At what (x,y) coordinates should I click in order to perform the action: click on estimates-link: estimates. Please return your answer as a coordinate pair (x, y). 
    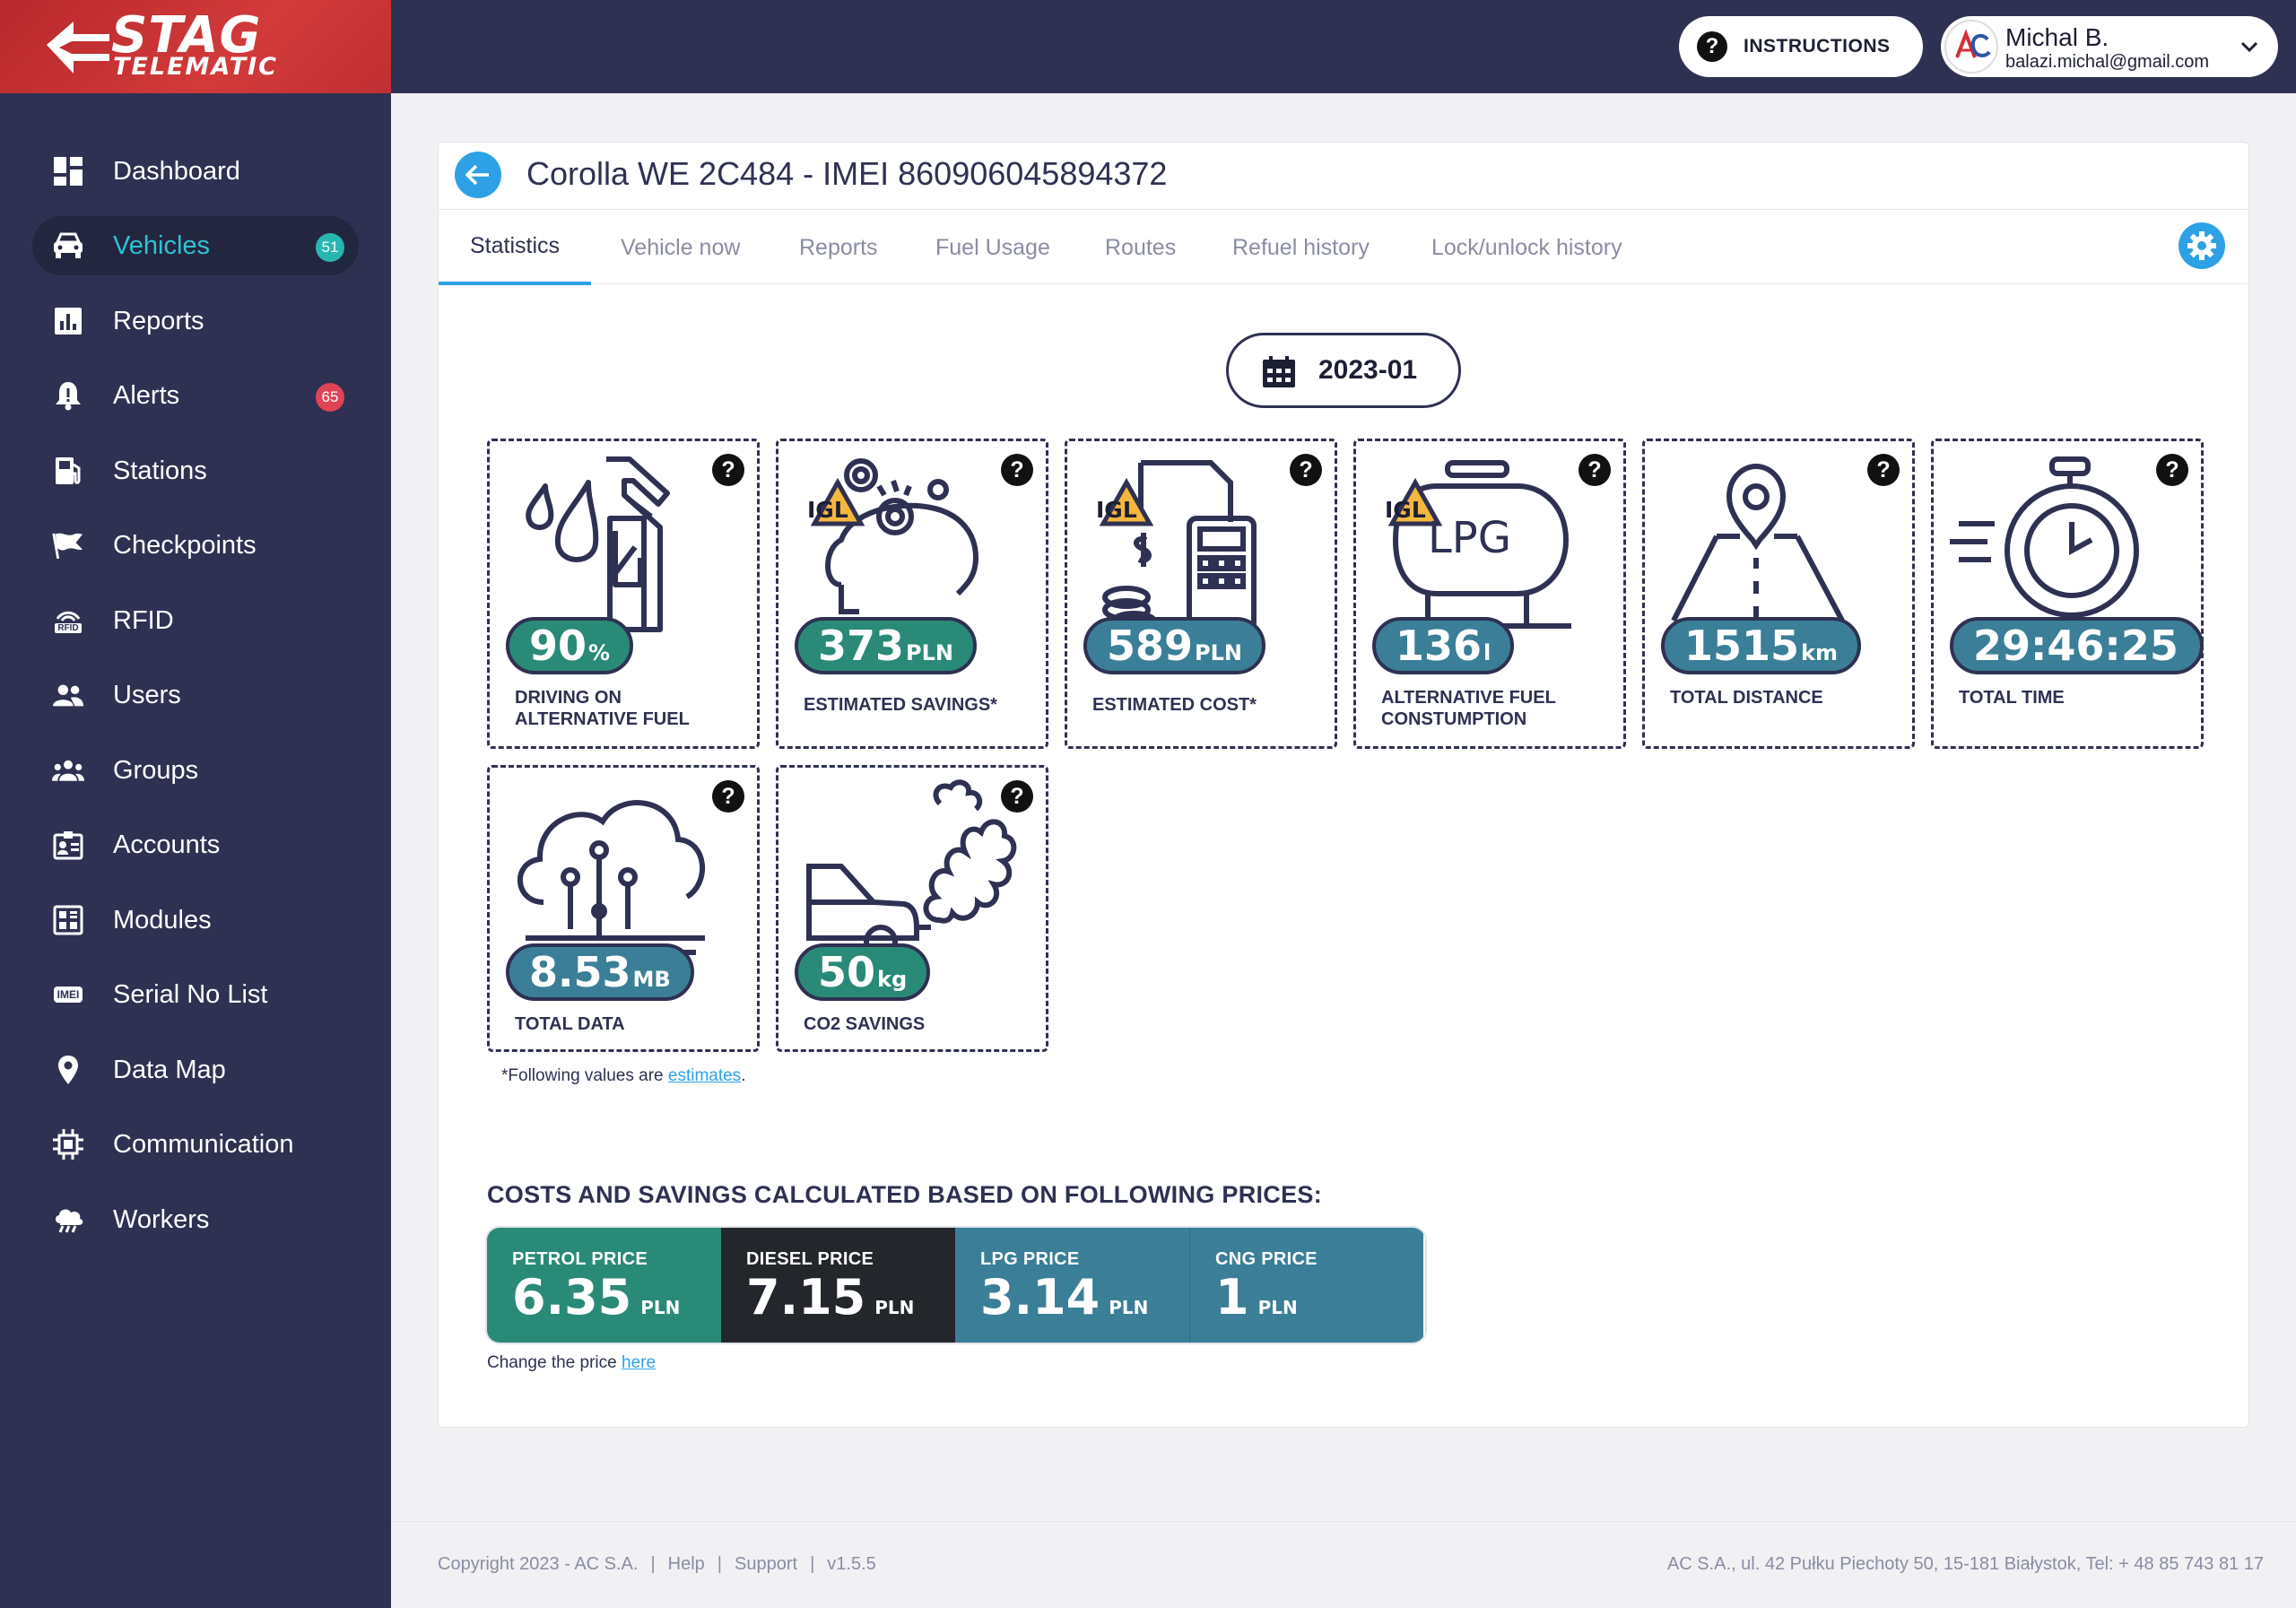
    Looking at the image, I should click on (704, 1075).